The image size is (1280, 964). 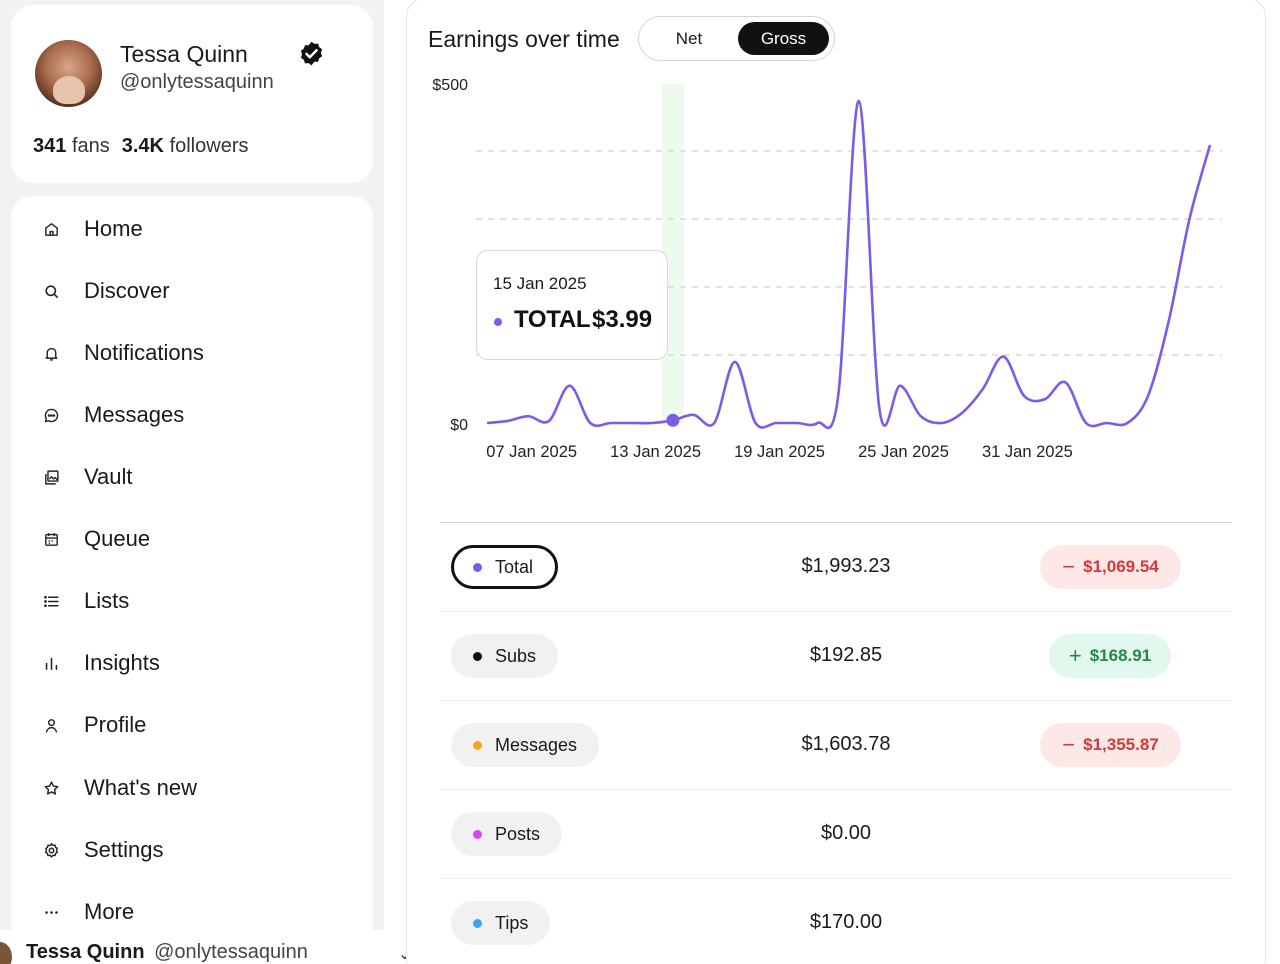 What do you see at coordinates (689, 38) in the screenshot?
I see `toggle-net-button: Net` at bounding box center [689, 38].